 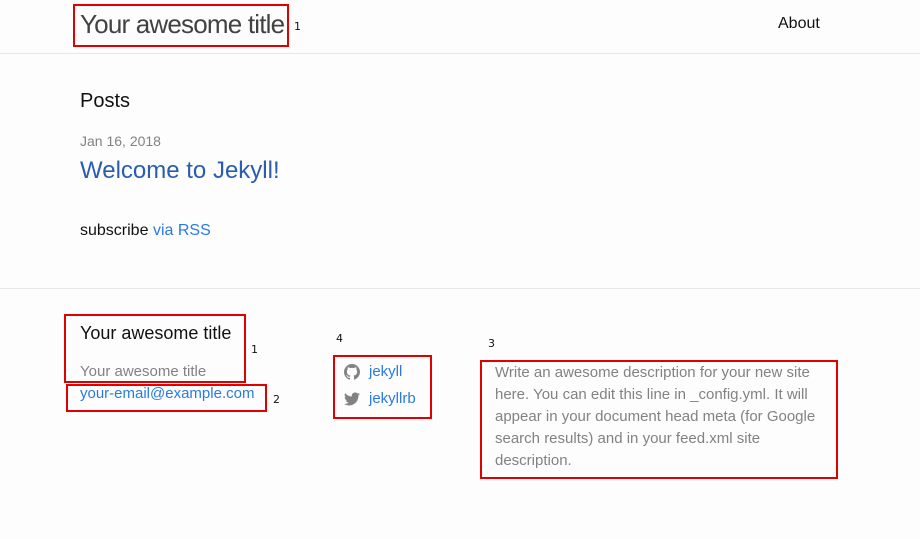 I want to click on annotation-marker: 4, so click(x=339, y=338).